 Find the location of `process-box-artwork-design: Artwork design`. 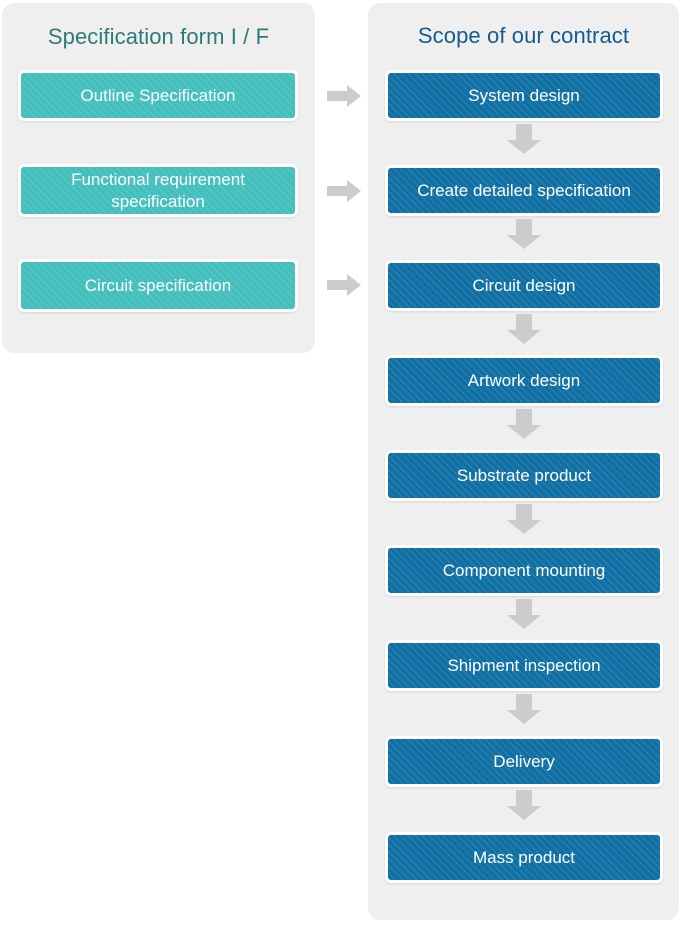

process-box-artwork-design: Artwork design is located at coordinates (524, 380).